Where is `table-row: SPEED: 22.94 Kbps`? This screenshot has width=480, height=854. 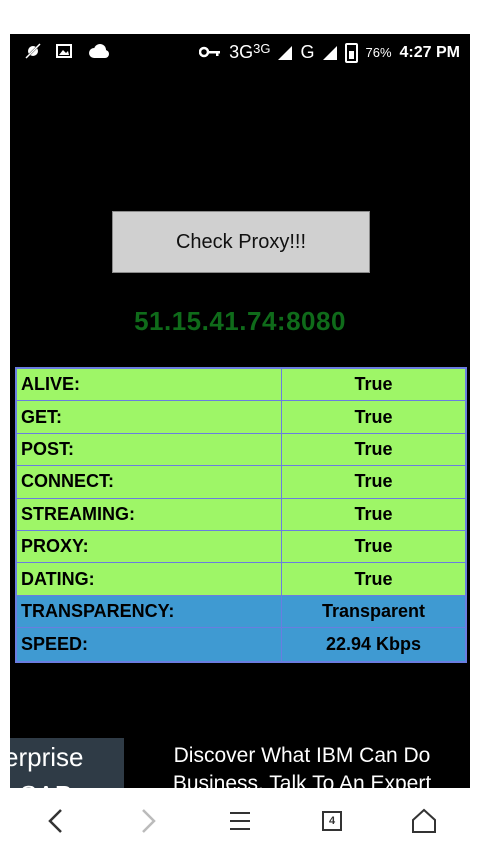
table-row: SPEED: 22.94 Kbps is located at coordinates (241, 644).